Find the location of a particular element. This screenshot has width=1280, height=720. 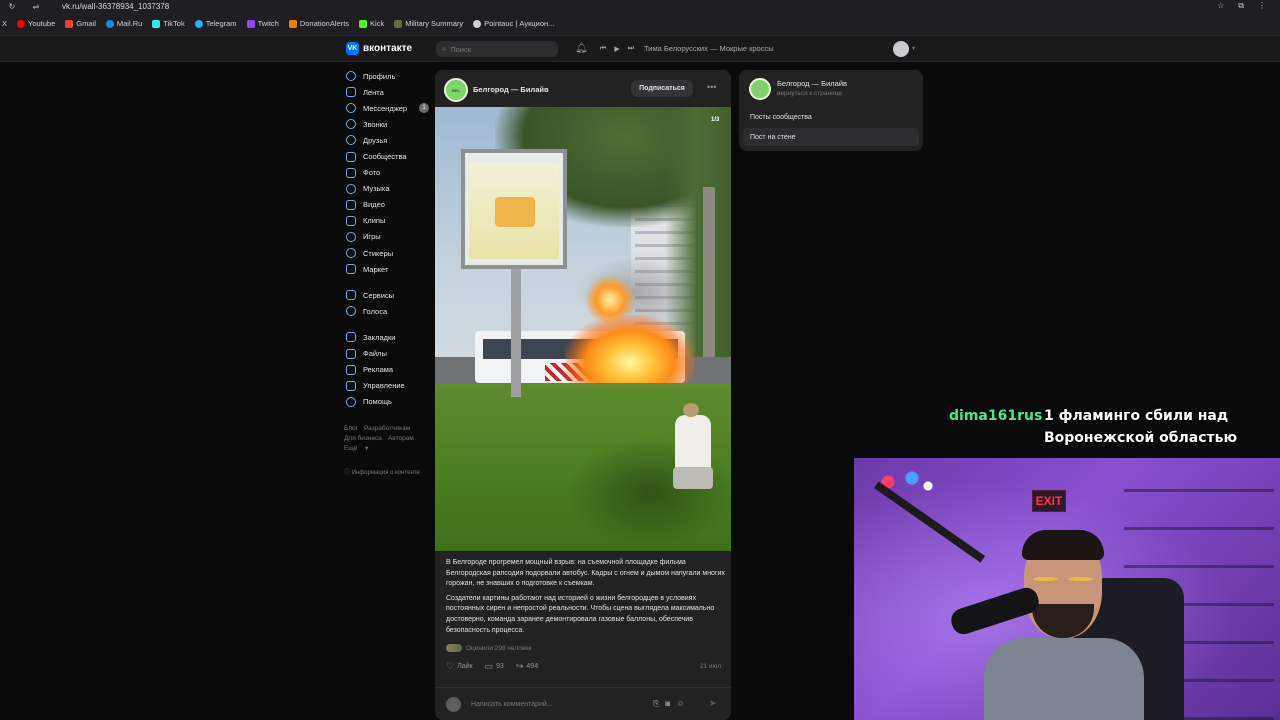

bookmark-tiktok: TikTok is located at coordinates (168, 23).